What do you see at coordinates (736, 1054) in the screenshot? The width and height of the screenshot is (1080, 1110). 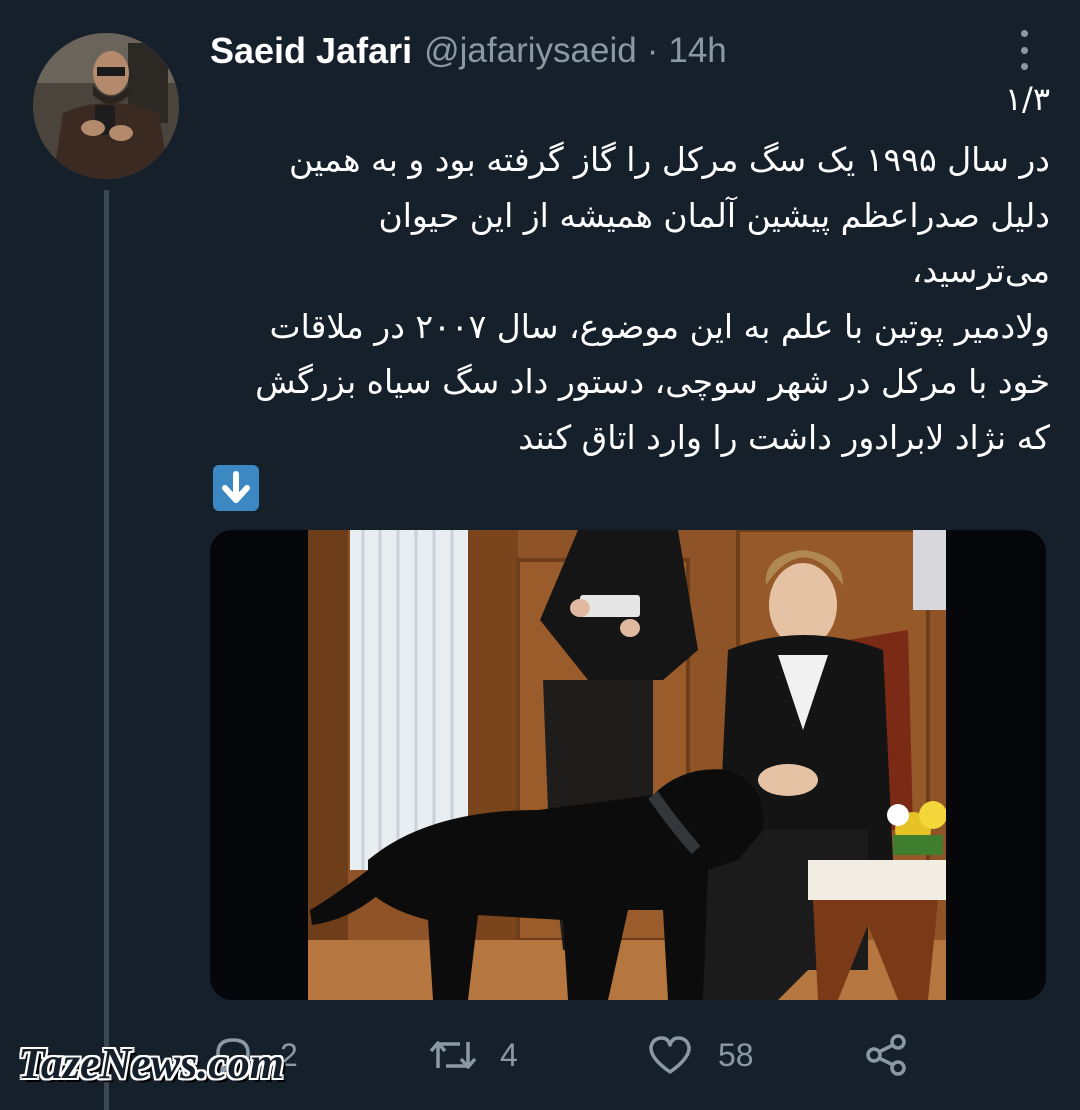 I see `like-count: 58` at bounding box center [736, 1054].